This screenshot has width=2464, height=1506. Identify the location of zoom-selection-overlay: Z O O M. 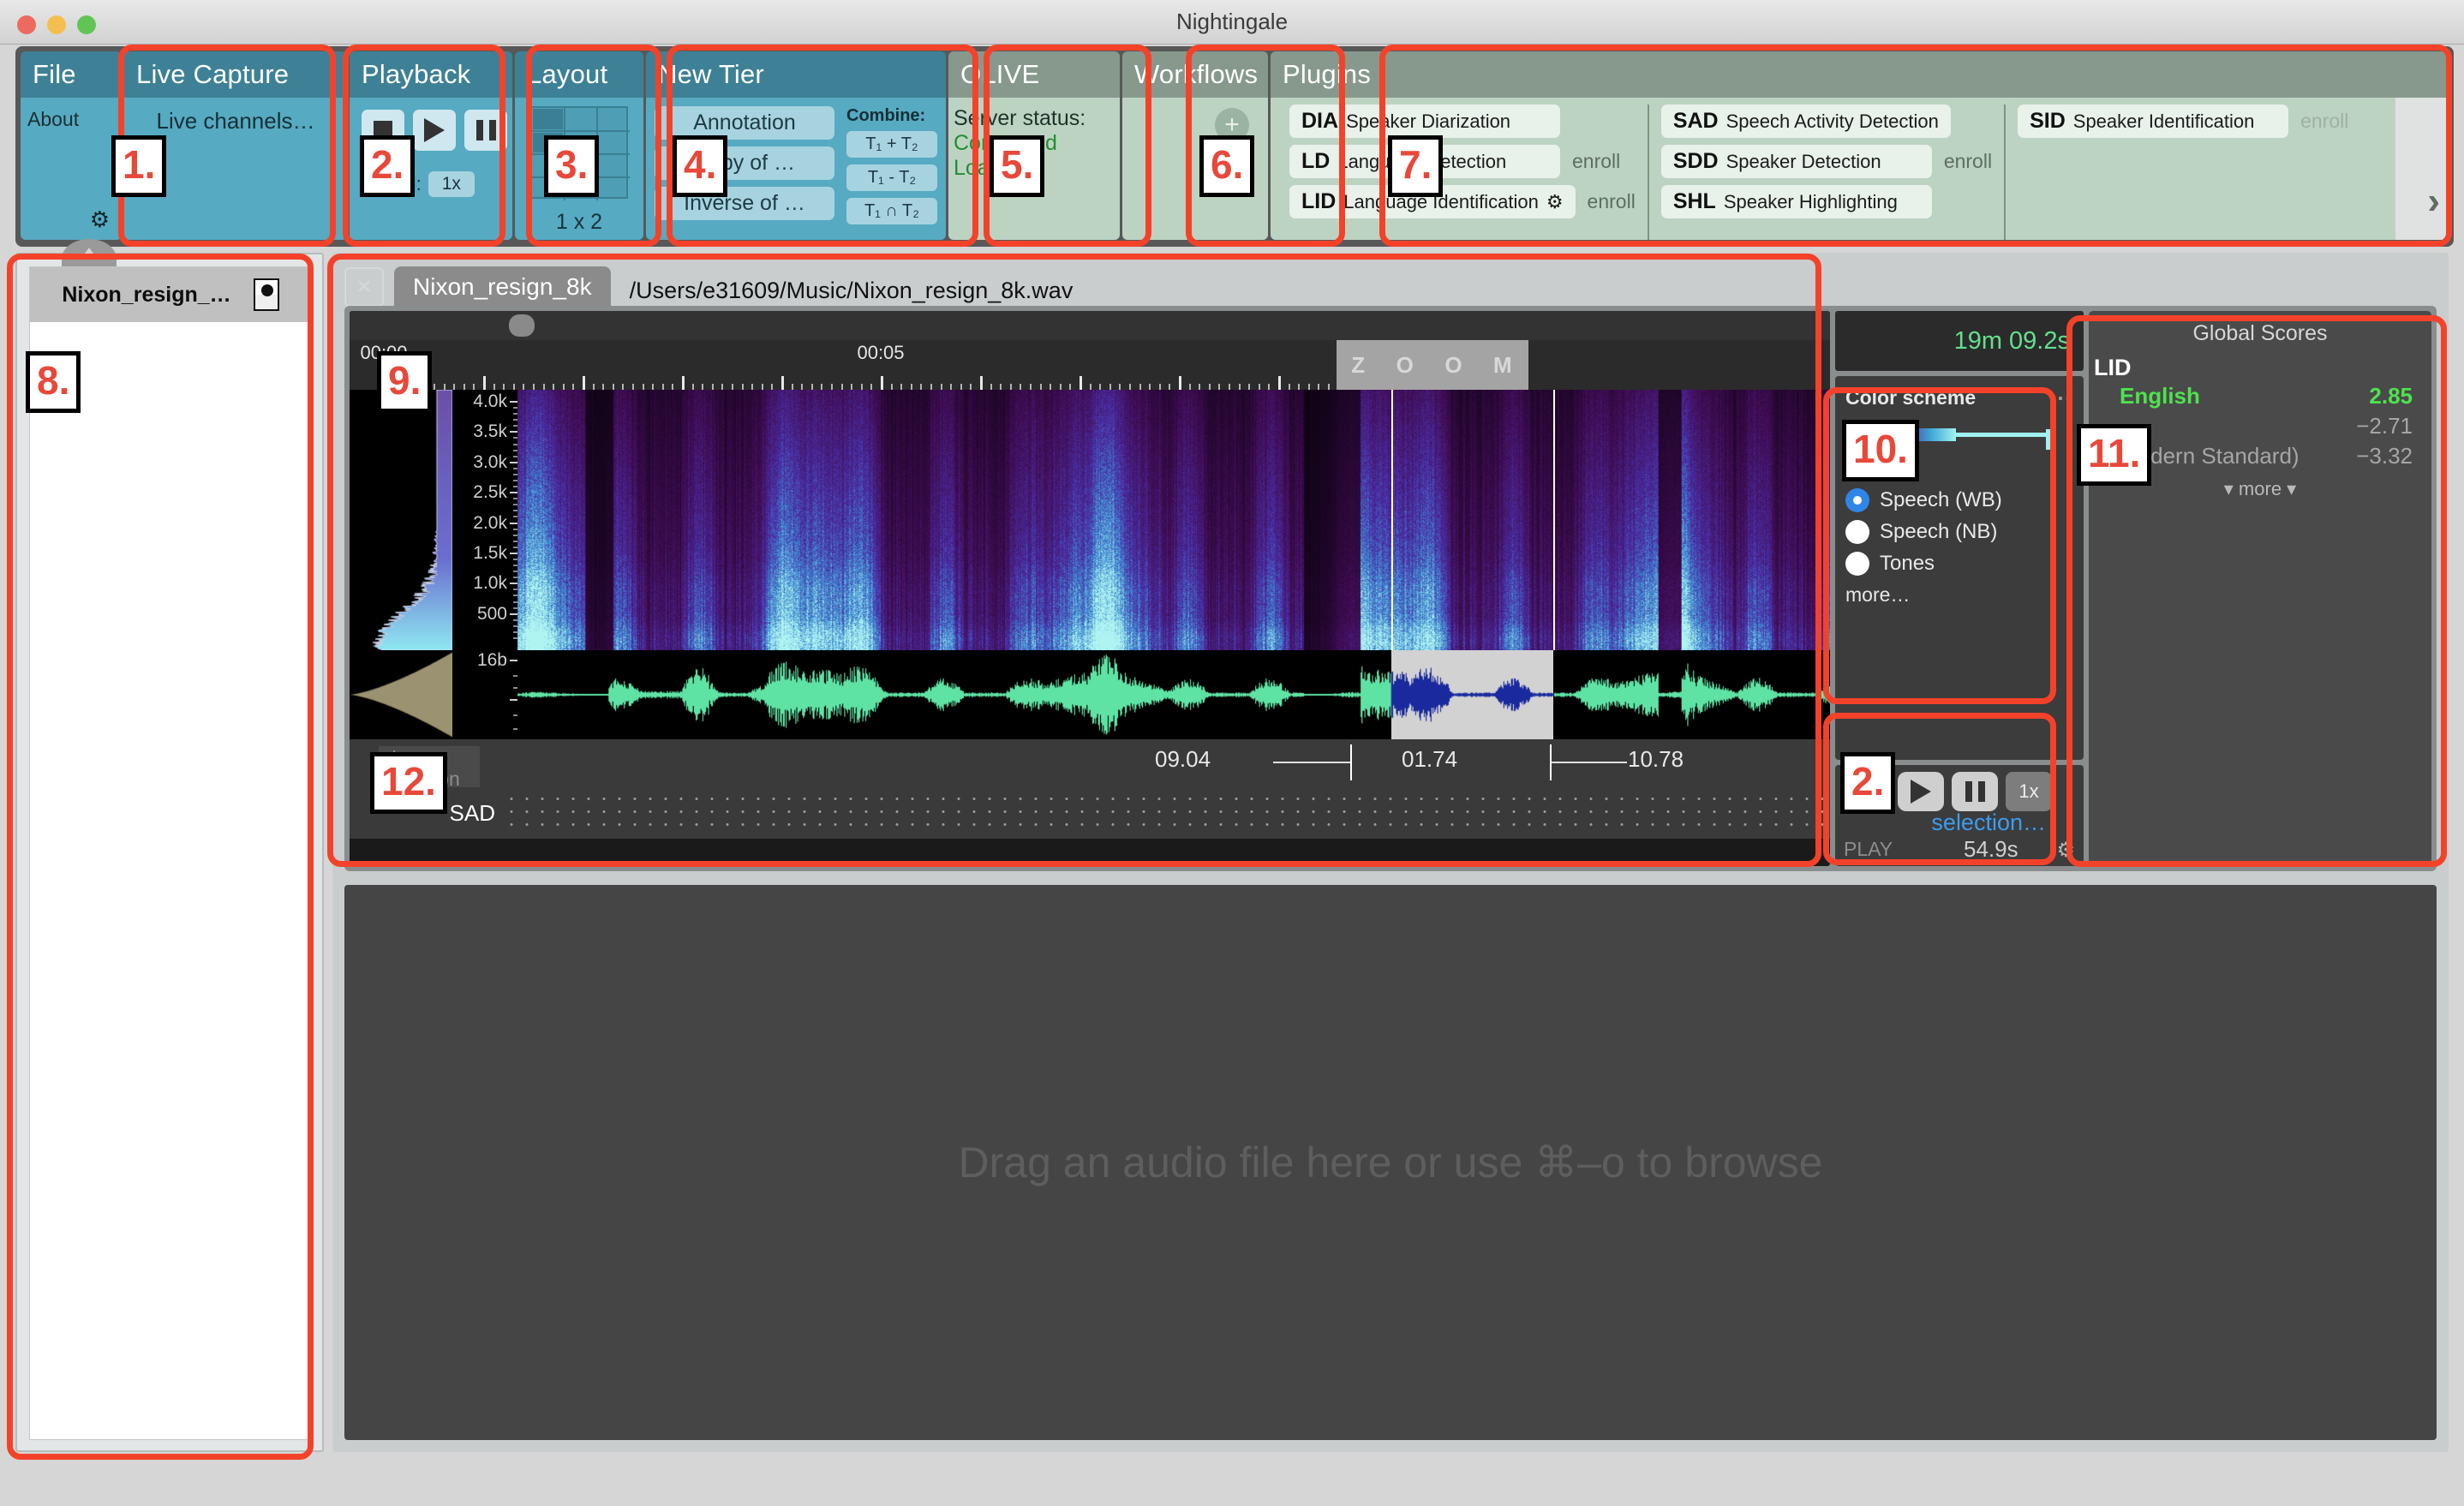
(1432, 365).